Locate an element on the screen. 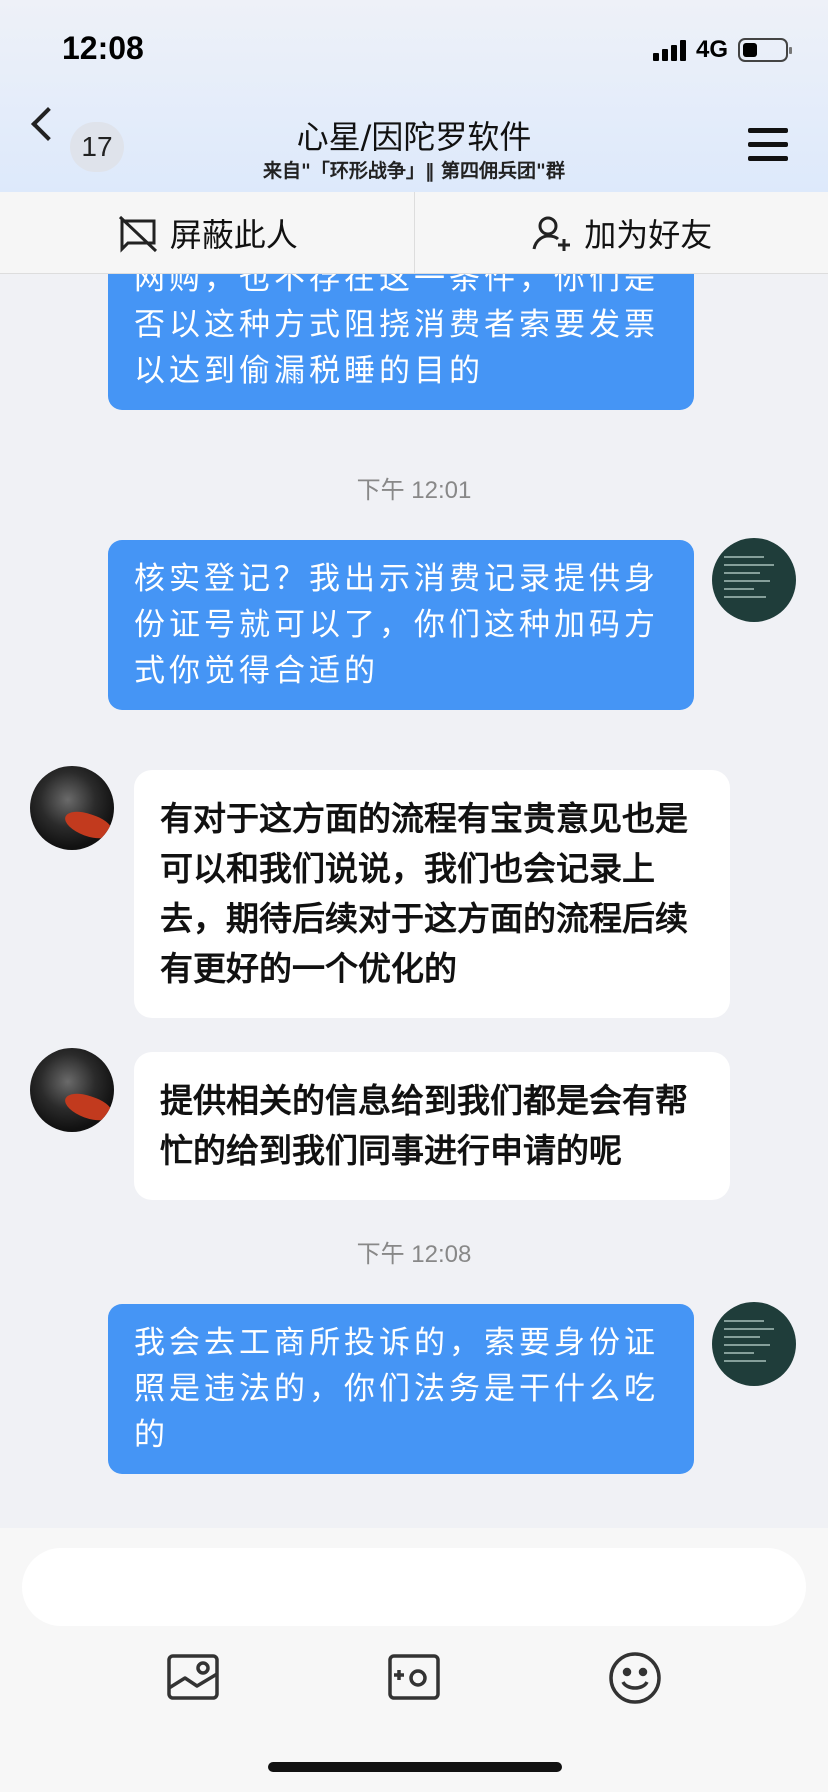 This screenshot has width=828, height=1792. message-timestamp: 下午 12:08 is located at coordinates (414, 1254).